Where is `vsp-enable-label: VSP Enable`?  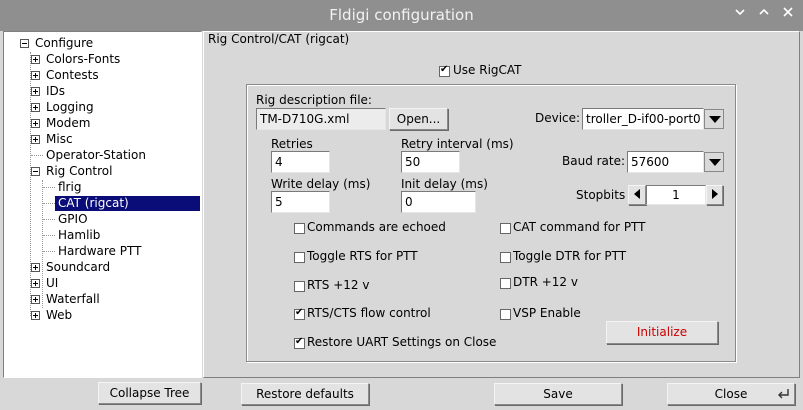
vsp-enable-label: VSP Enable is located at coordinates (547, 313).